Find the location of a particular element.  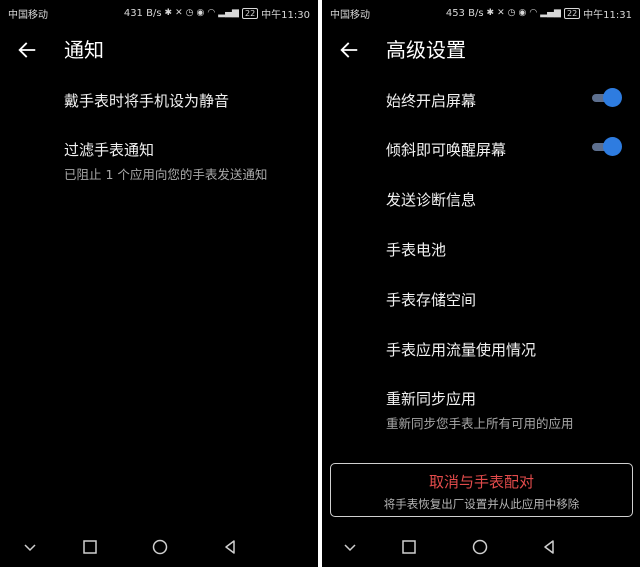

setting-watch-storage: 手表存储空间 is located at coordinates (505, 299).